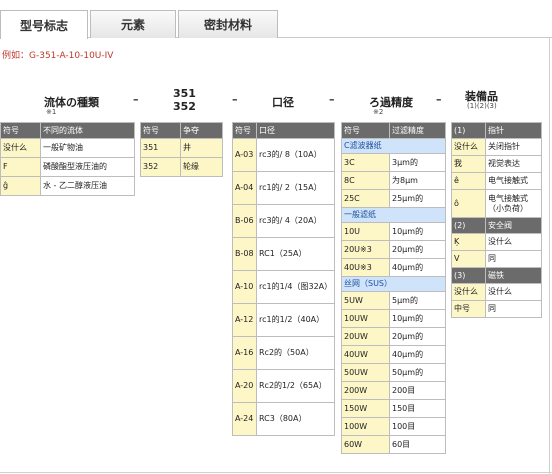  Describe the element at coordinates (417, 426) in the screenshot. I see `filter-rating: 100目` at that location.